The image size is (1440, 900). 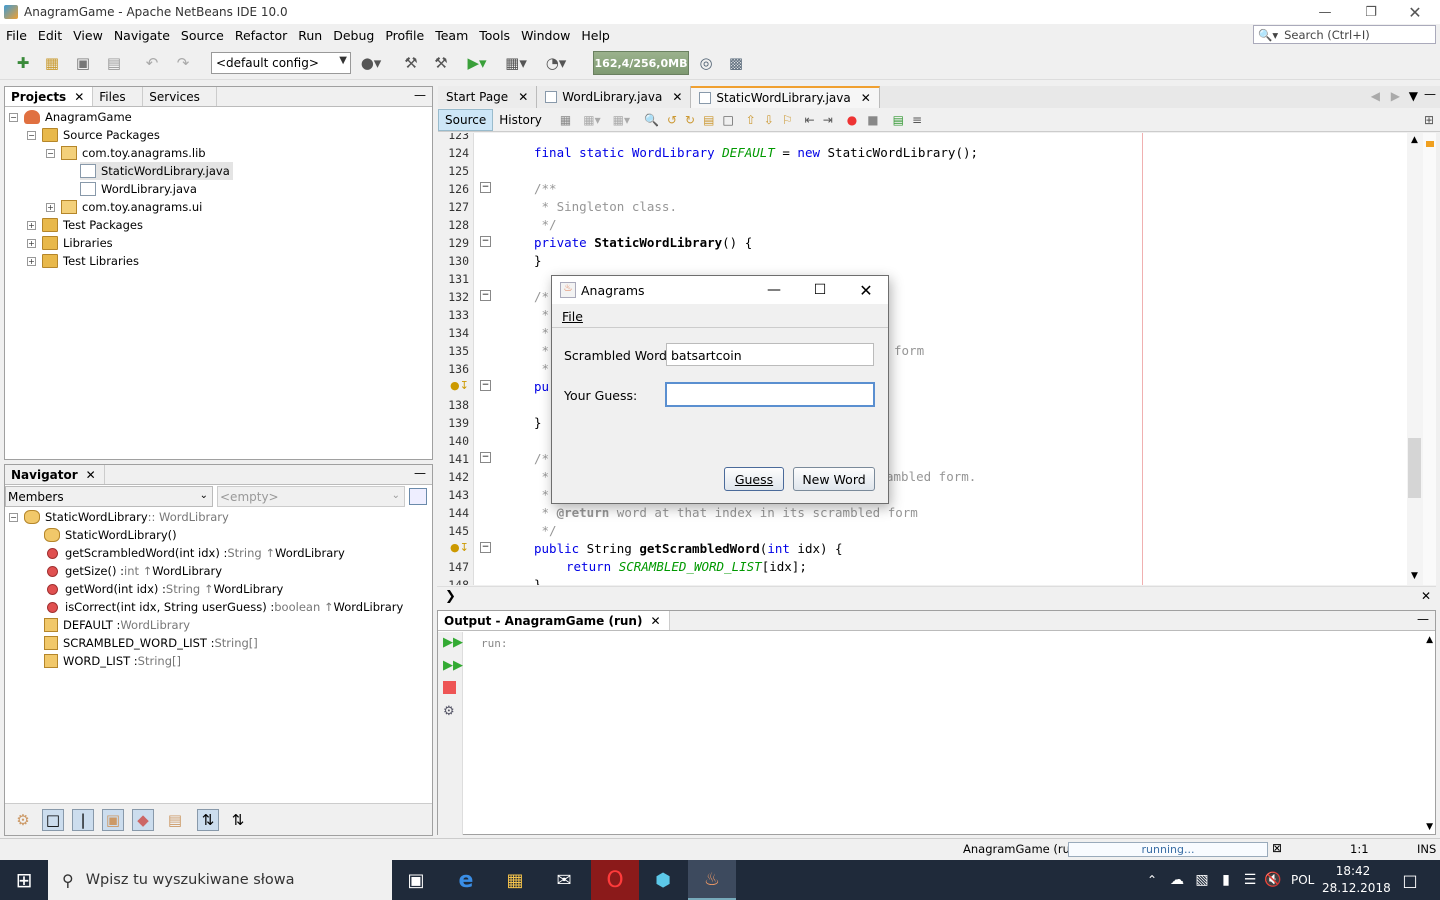 What do you see at coordinates (416, 880) in the screenshot?
I see `task-view-icon: ▣` at bounding box center [416, 880].